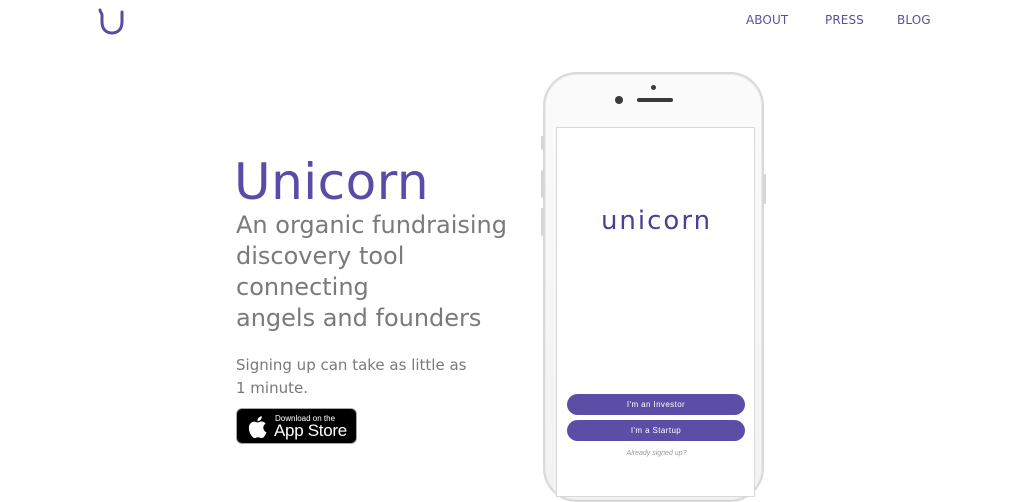 This screenshot has width=1024, height=502. Describe the element at coordinates (656, 221) in the screenshot. I see `screen-logo: unicorn` at that location.